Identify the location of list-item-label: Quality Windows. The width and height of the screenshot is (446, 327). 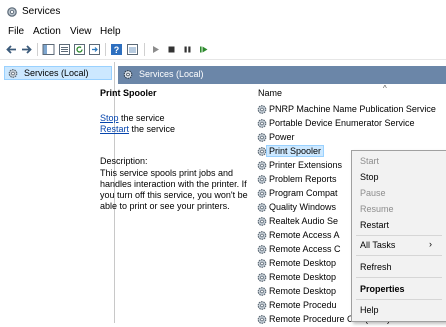
(303, 207).